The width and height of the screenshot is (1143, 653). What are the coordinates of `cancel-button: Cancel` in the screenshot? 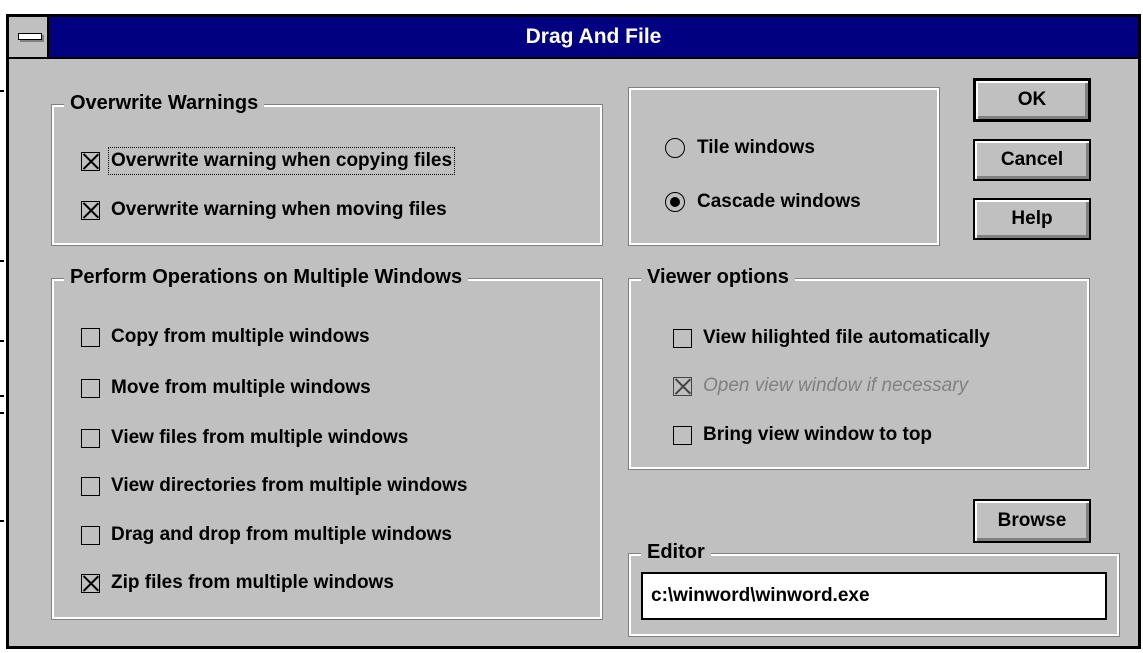 It's located at (1032, 160).